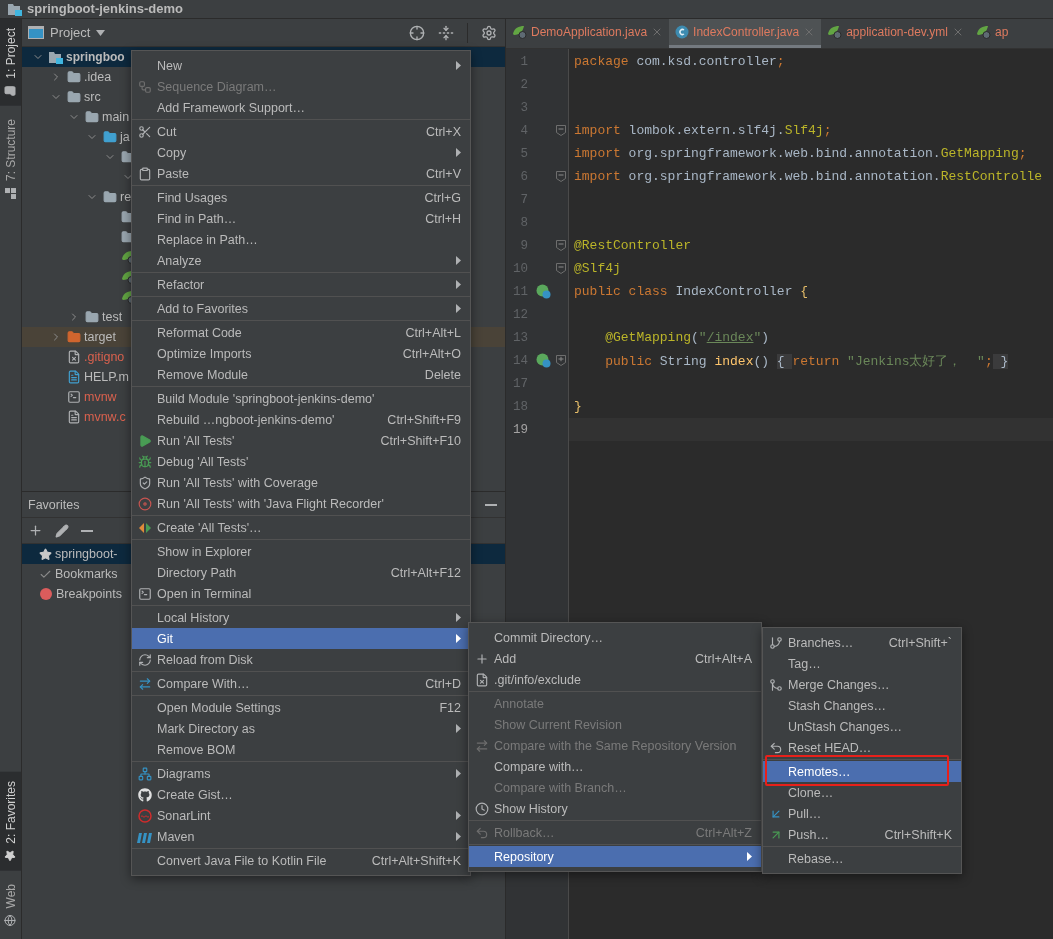  I want to click on code-line: @RestController, so click(633, 245).